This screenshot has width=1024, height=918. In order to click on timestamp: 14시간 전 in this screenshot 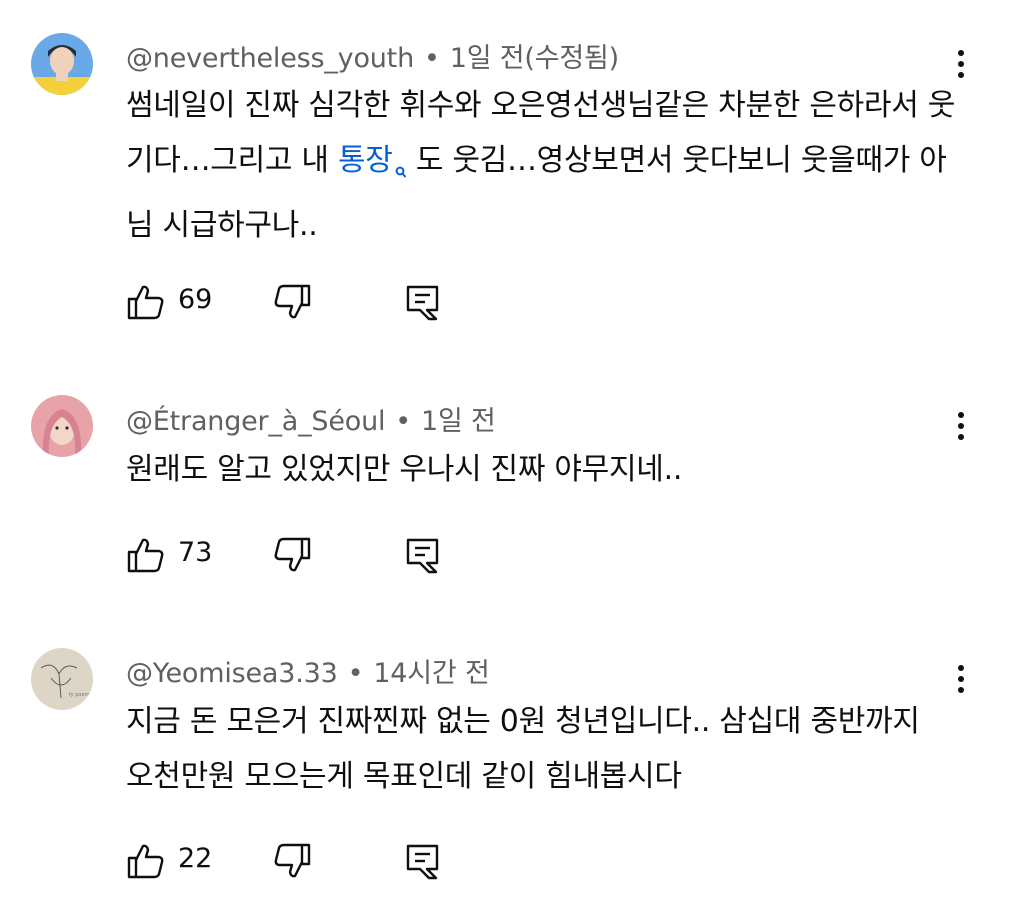, I will do `click(431, 673)`.